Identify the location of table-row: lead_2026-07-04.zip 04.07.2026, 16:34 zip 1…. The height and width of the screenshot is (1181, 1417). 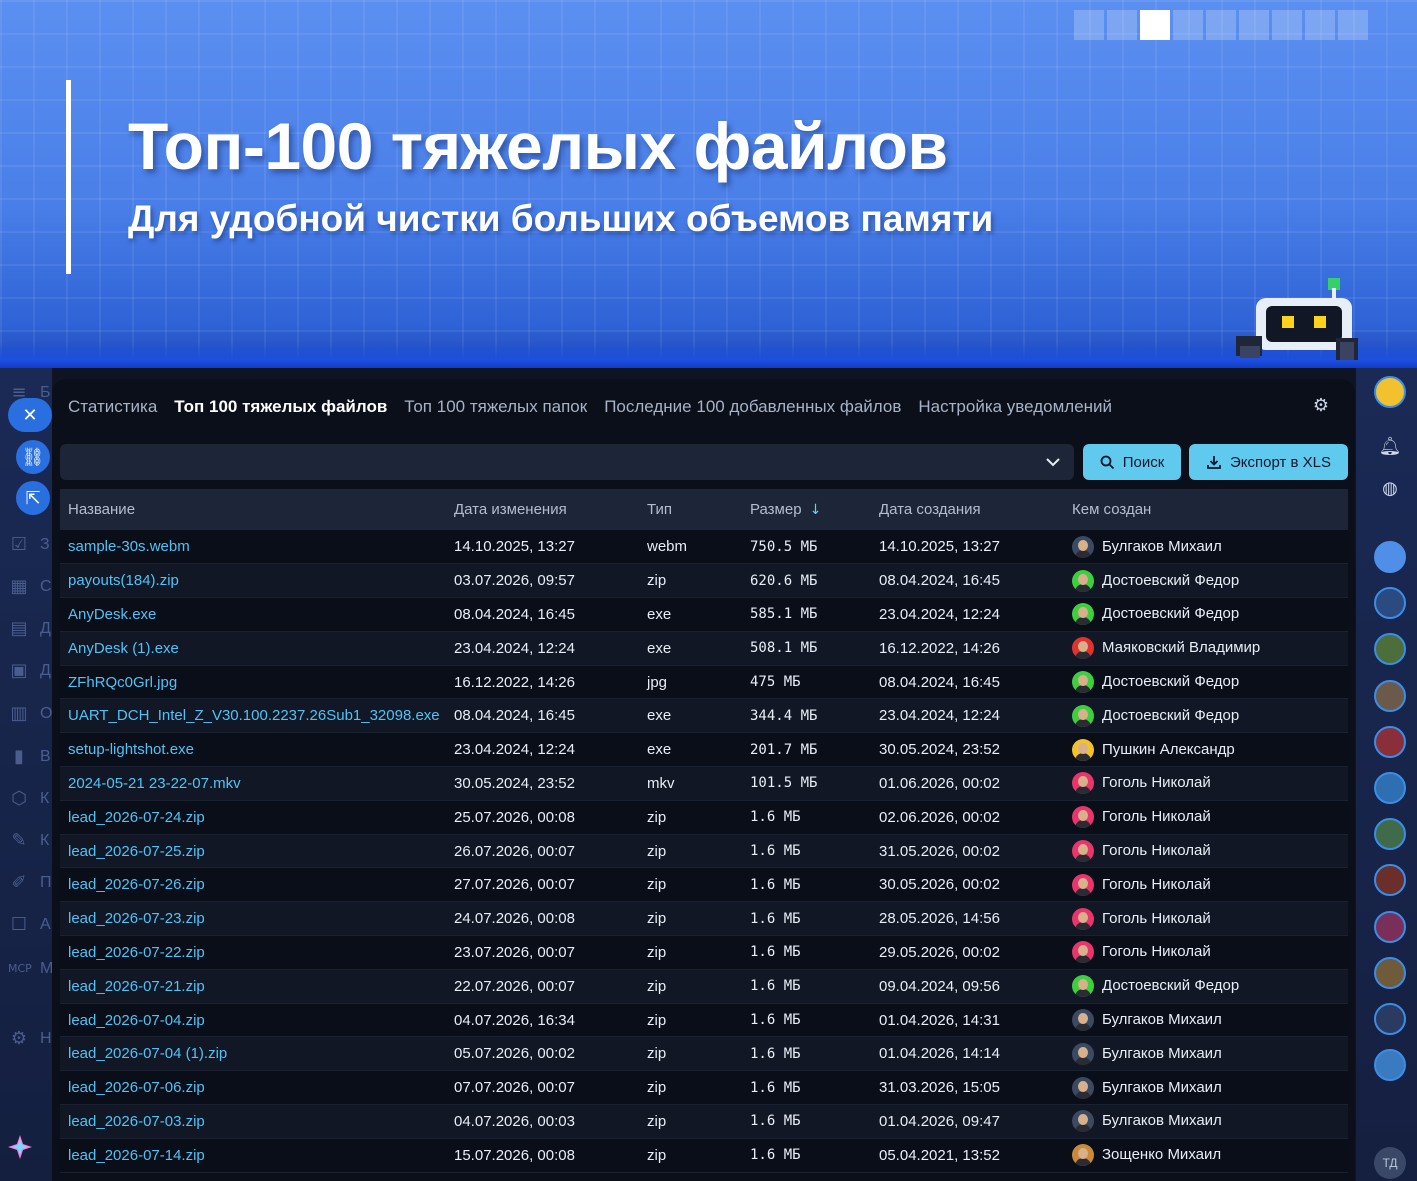
(704, 1020).